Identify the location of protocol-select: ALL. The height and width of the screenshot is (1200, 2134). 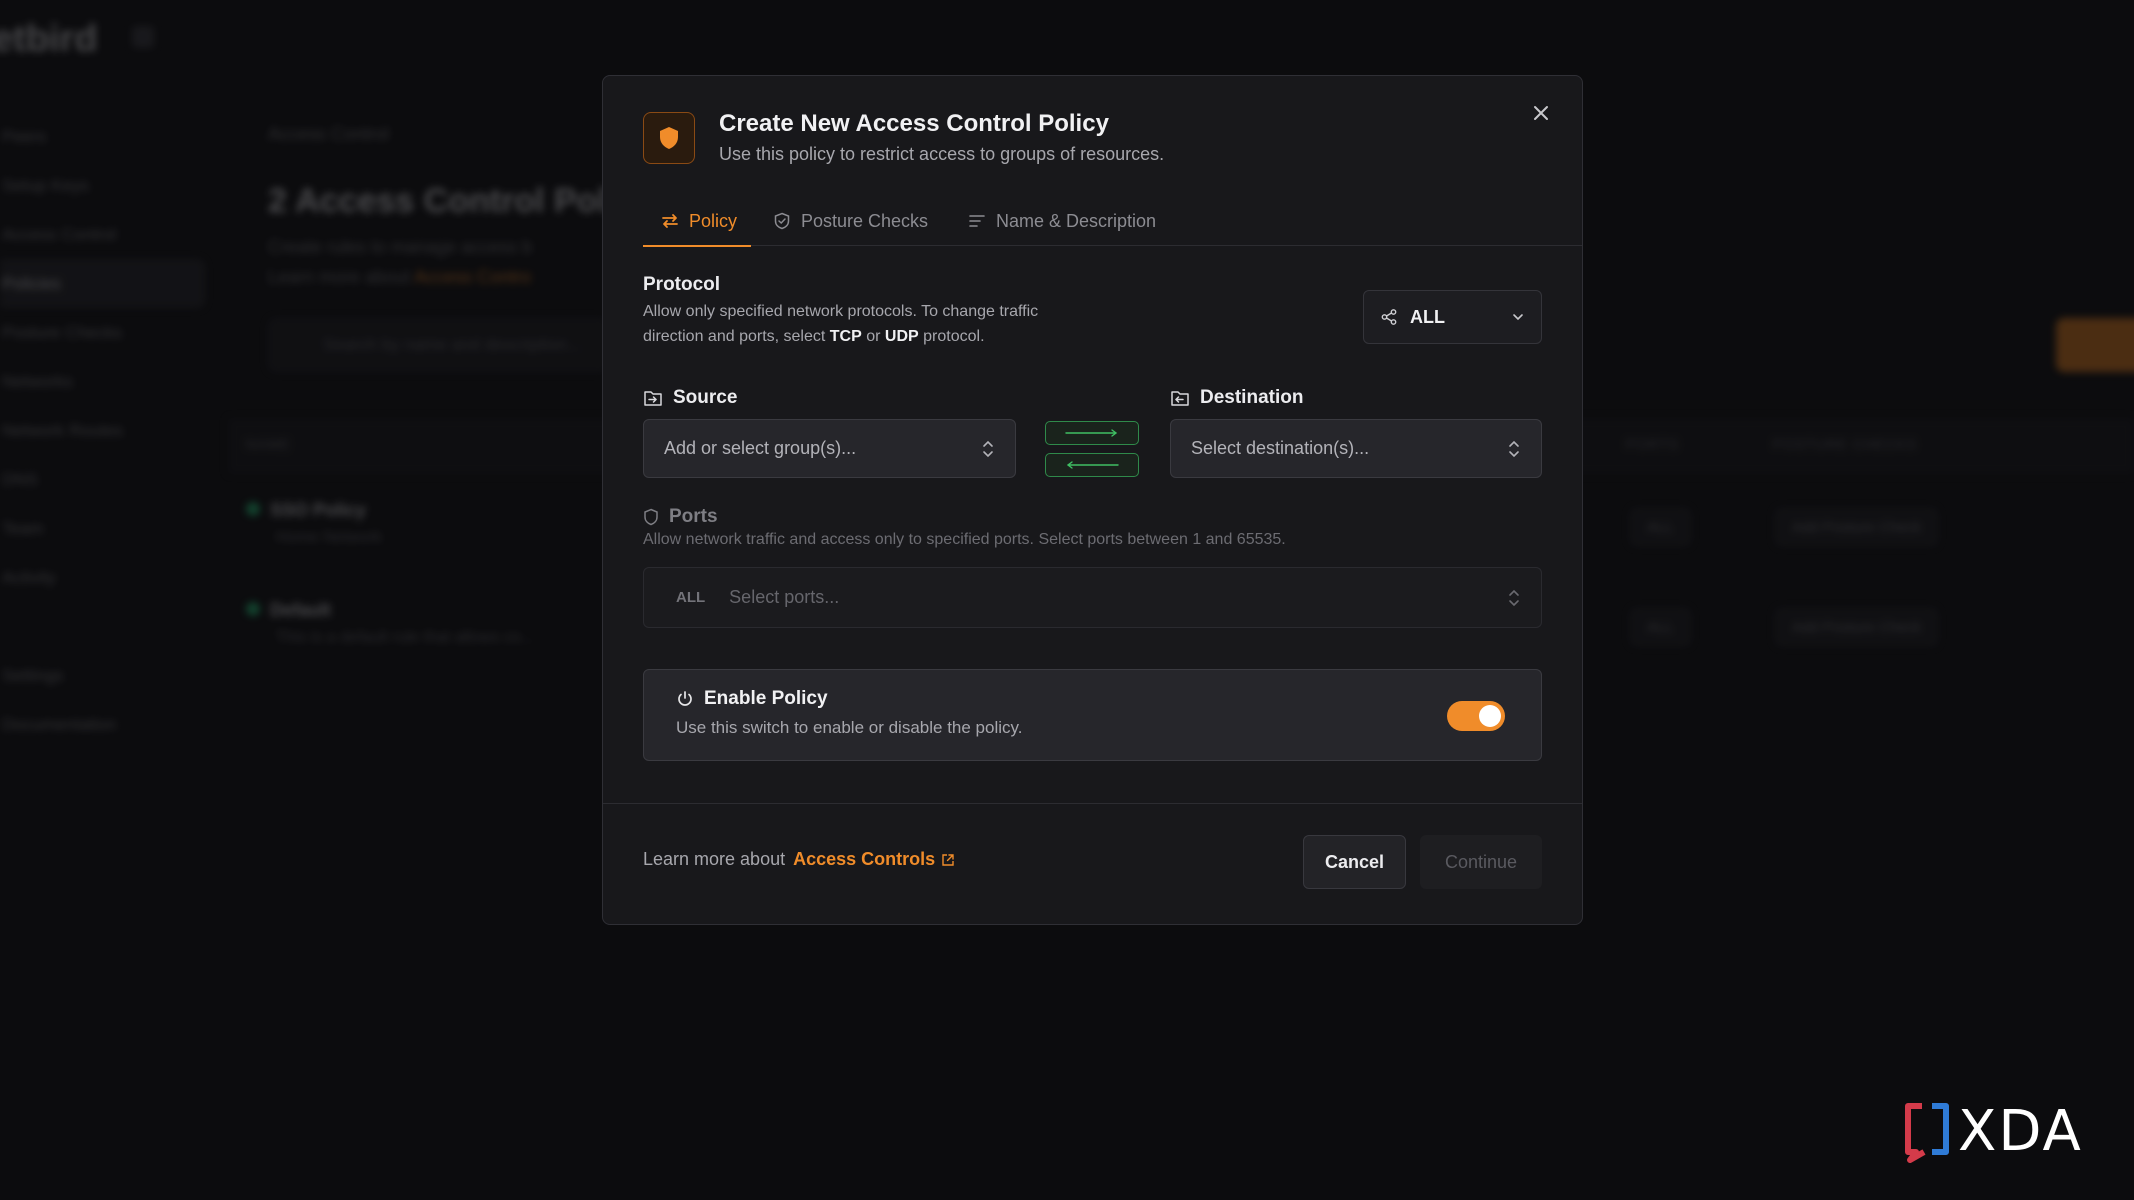
(1452, 317).